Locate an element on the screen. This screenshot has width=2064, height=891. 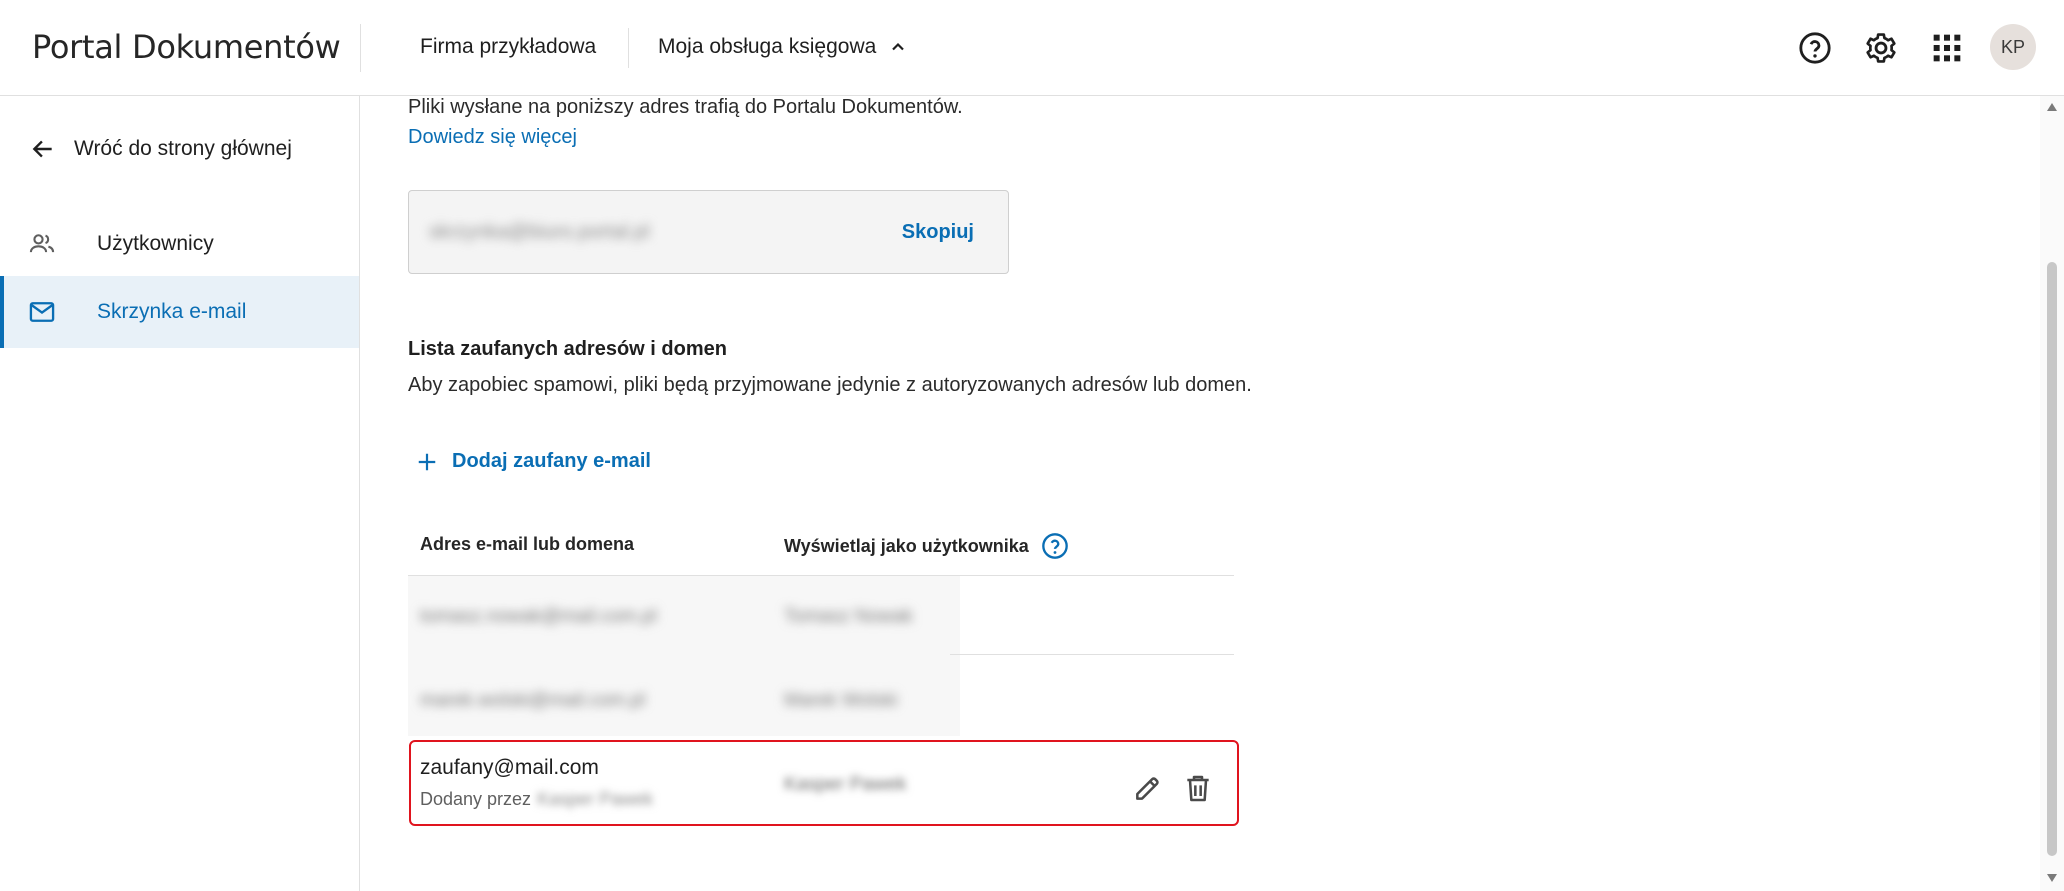
sidebar-item-label: Użytkownicy is located at coordinates (155, 243).